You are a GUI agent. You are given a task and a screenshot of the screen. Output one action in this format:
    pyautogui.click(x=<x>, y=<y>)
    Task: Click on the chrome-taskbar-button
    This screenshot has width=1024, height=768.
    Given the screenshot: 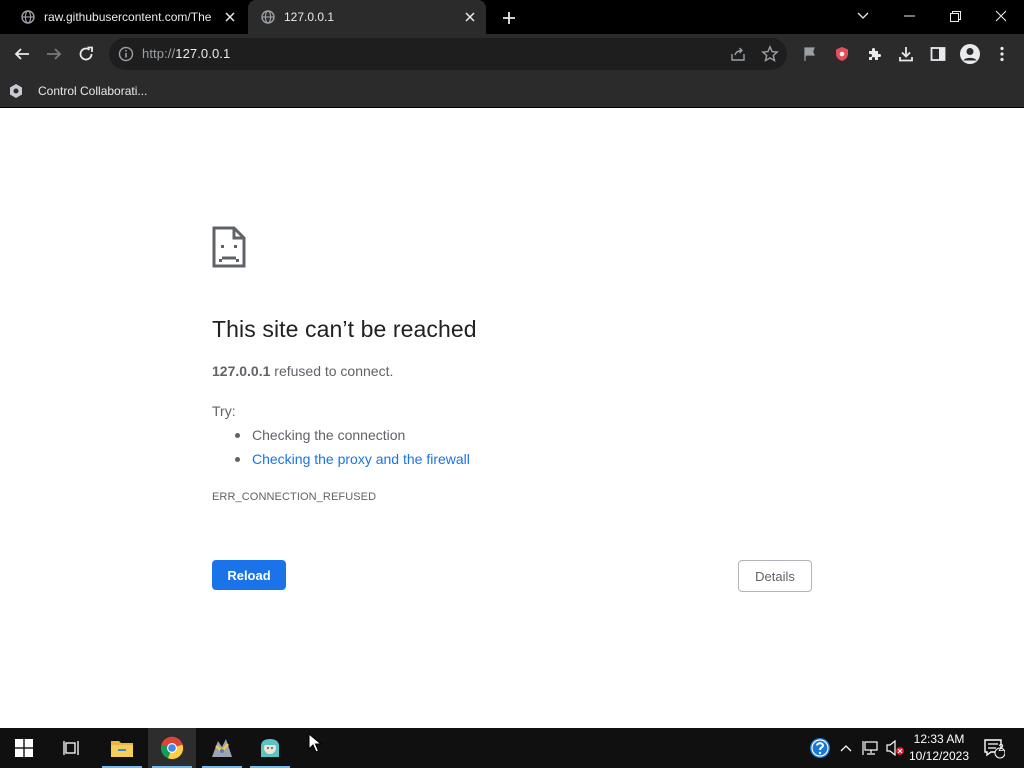 What is the action you would take?
    pyautogui.click(x=172, y=748)
    